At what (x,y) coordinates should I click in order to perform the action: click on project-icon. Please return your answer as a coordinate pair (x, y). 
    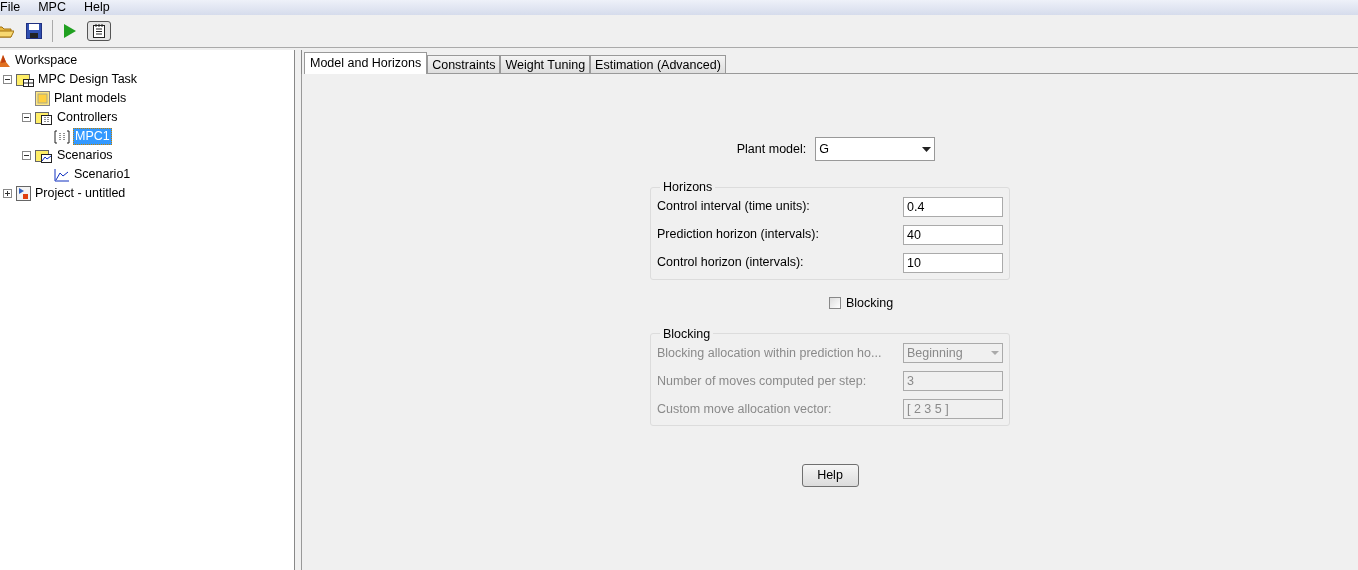
    Looking at the image, I should click on (23, 193).